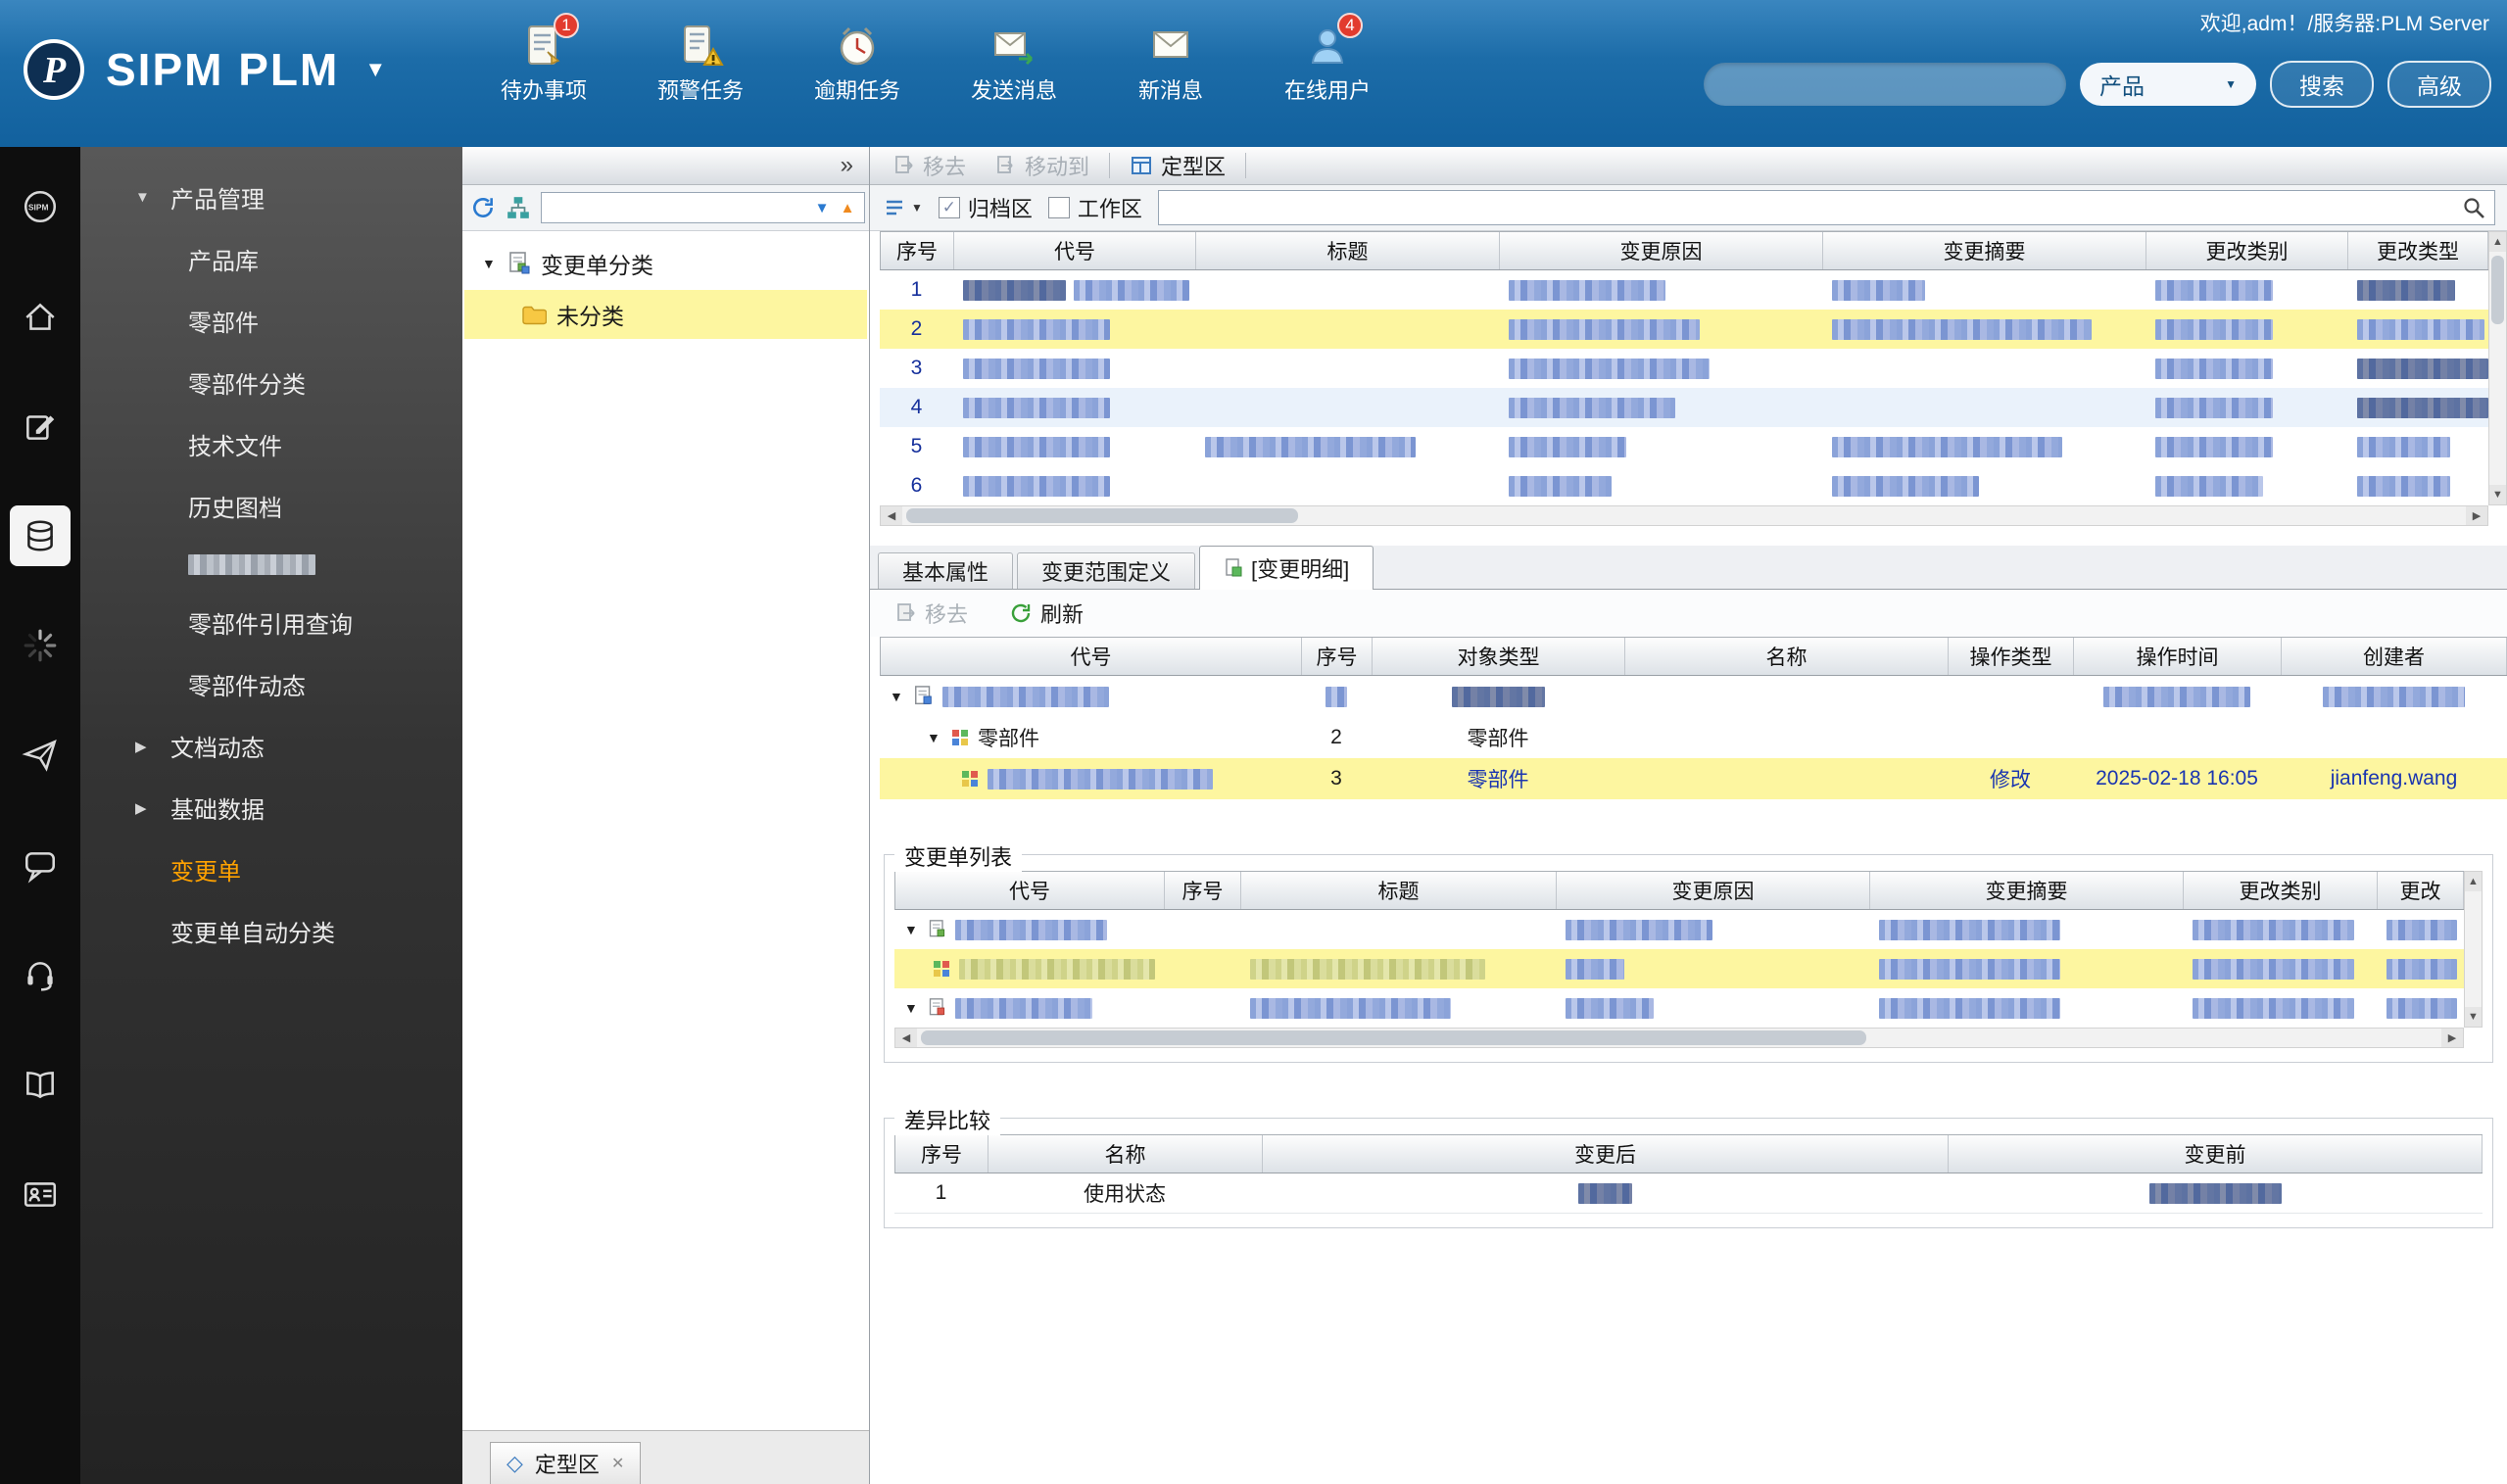  Describe the element at coordinates (271, 259) in the screenshot. I see `sidebar-item-product-library: 产品库` at that location.